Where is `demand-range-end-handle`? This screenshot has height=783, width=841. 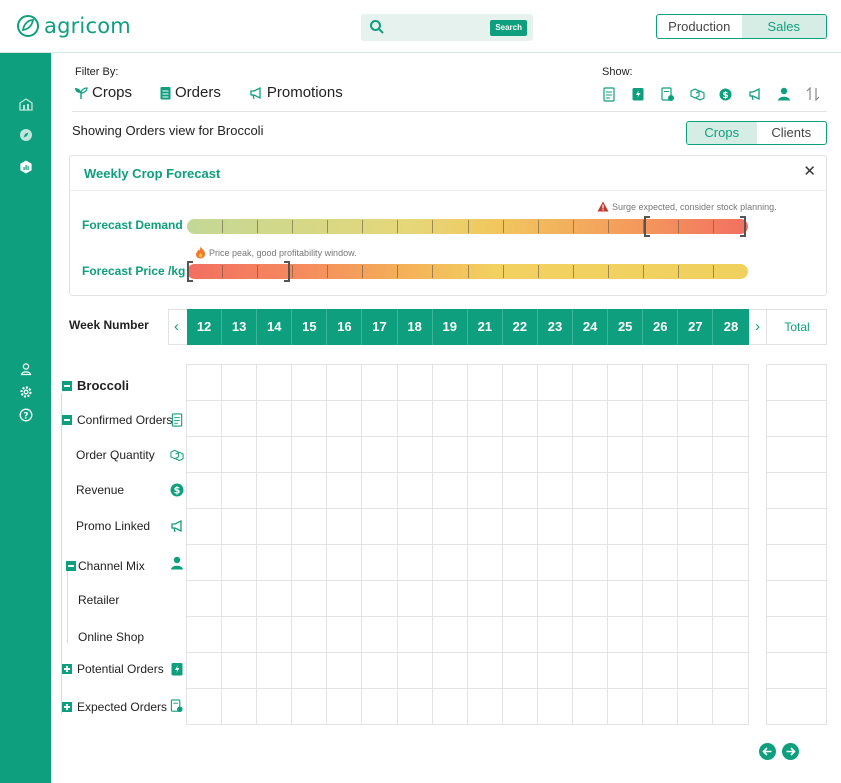
demand-range-end-handle is located at coordinates (743, 226).